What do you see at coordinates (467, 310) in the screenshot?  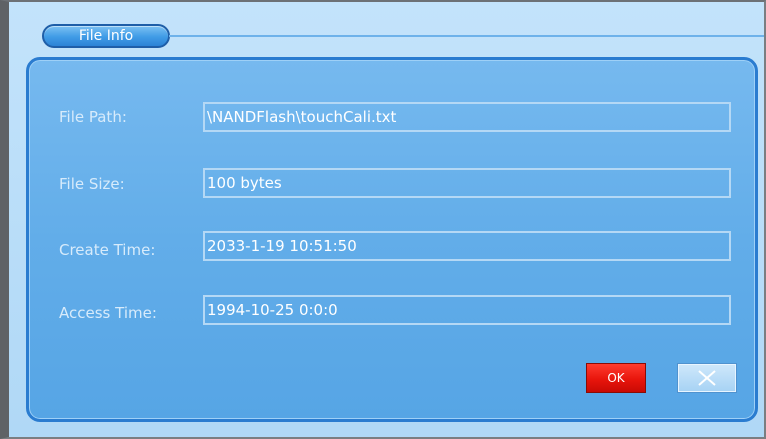 I see `access-time-field` at bounding box center [467, 310].